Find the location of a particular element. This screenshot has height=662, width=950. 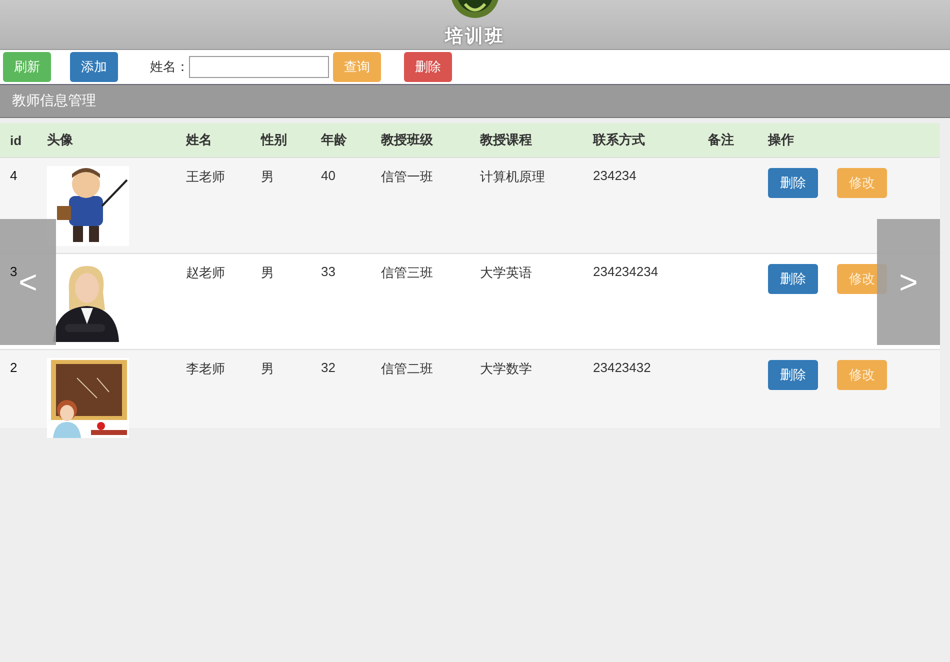

refresh-button: 刷新 is located at coordinates (27, 67).